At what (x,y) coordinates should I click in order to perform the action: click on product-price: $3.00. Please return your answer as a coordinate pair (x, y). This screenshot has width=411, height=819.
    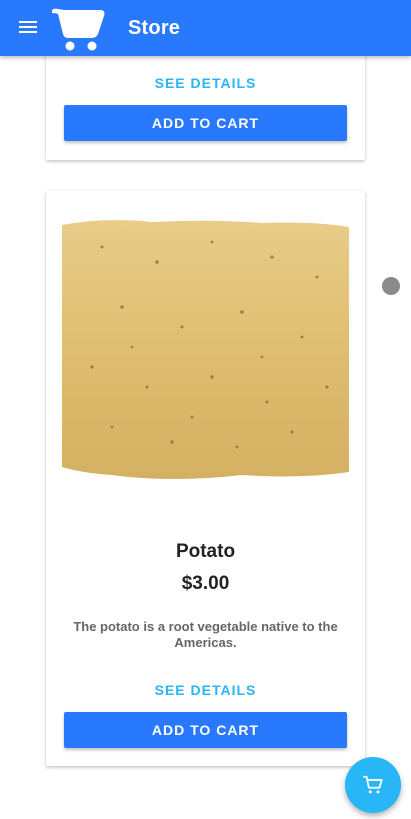
    Looking at the image, I should click on (205, 583).